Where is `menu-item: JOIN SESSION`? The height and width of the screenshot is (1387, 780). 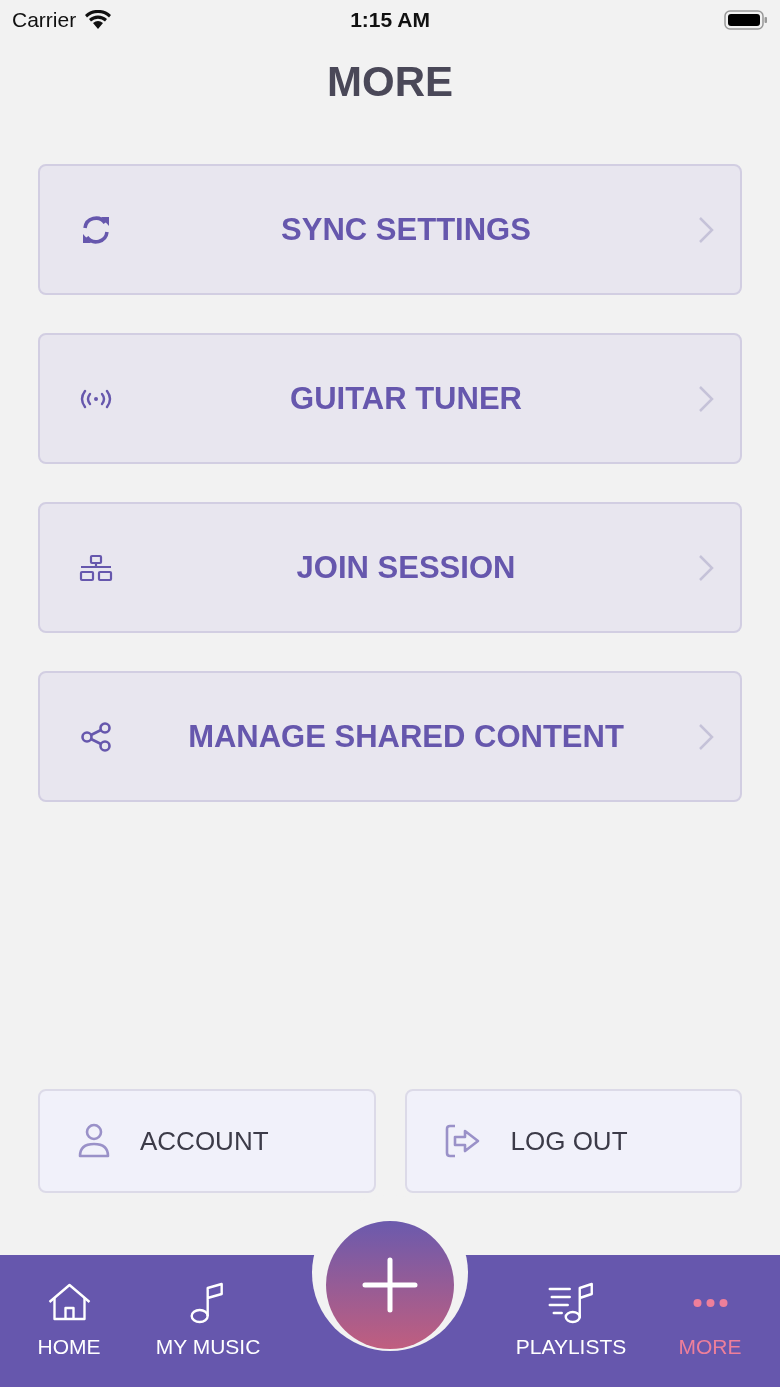
menu-item: JOIN SESSION is located at coordinates (390, 567).